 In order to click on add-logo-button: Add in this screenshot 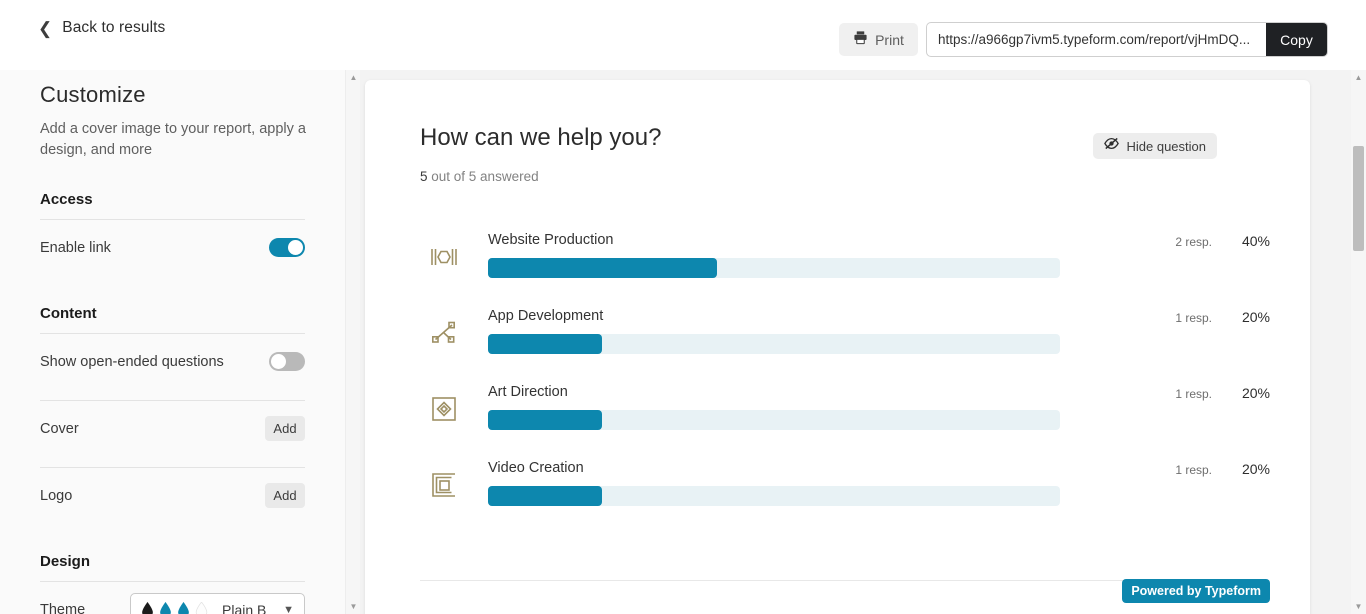, I will do `click(285, 496)`.